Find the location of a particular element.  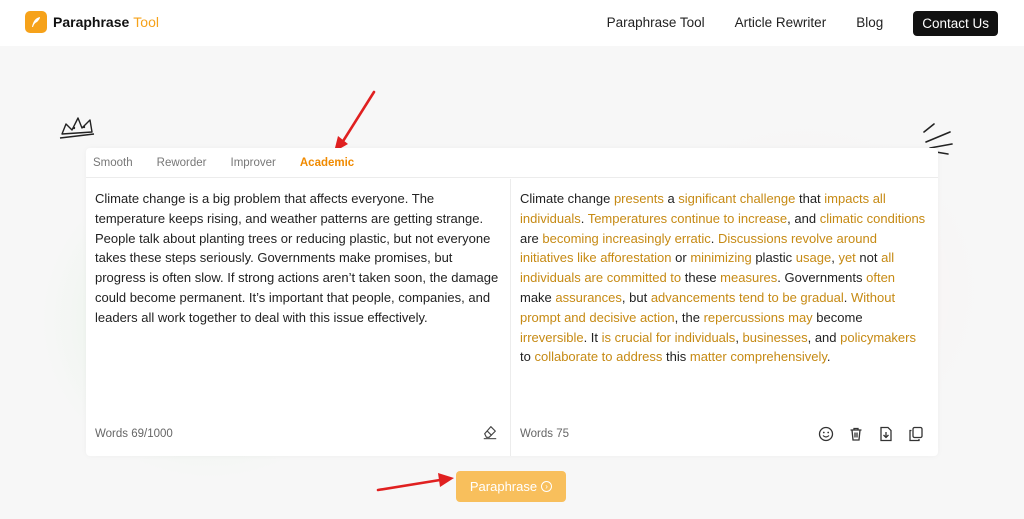

changed-phrase: Temperatures continue to increase is located at coordinates (687, 218).